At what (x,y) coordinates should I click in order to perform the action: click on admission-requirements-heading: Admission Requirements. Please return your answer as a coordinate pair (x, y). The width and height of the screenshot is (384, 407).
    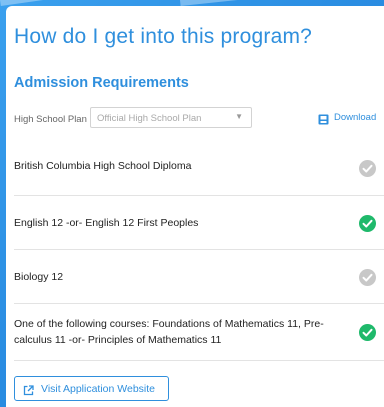
    Looking at the image, I should click on (101, 83).